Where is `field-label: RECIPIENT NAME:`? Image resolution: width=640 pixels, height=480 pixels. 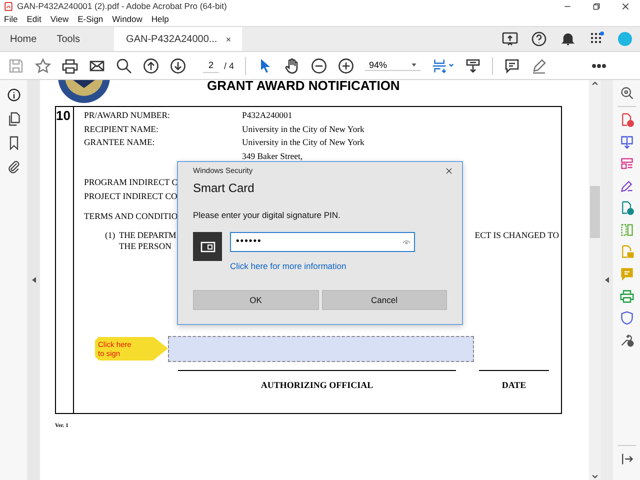 field-label: RECIPIENT NAME: is located at coordinates (122, 129).